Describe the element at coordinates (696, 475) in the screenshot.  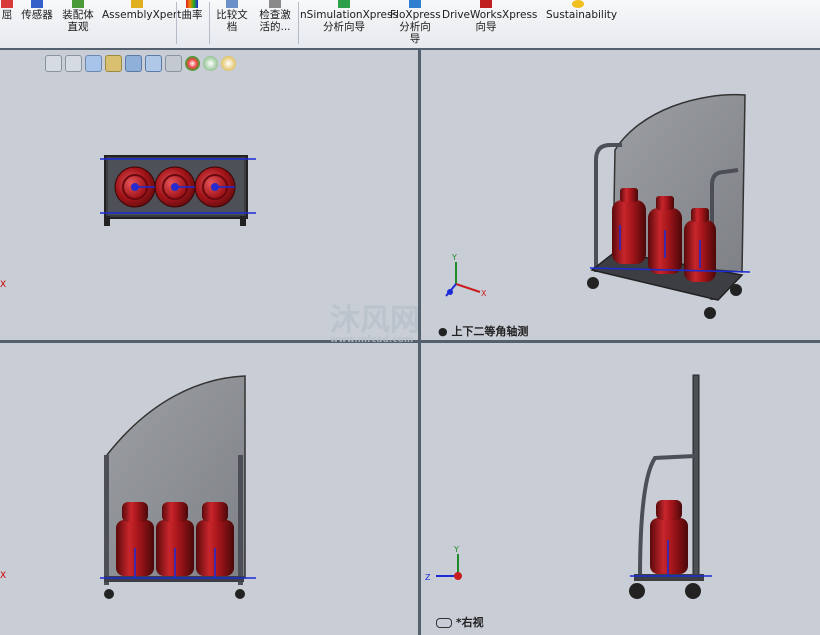
I see `back-panel-edge` at that location.